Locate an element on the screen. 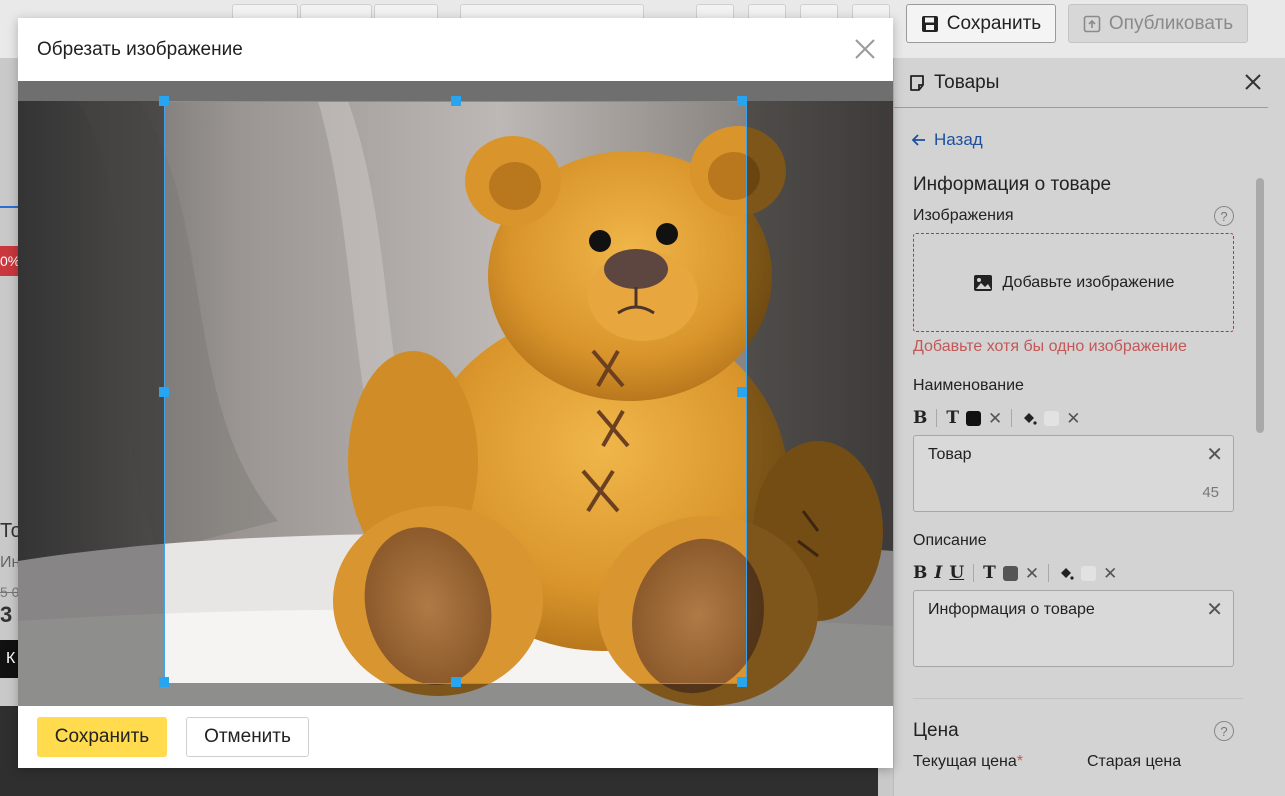  product-buy-button-fragment: К is located at coordinates (9, 659).